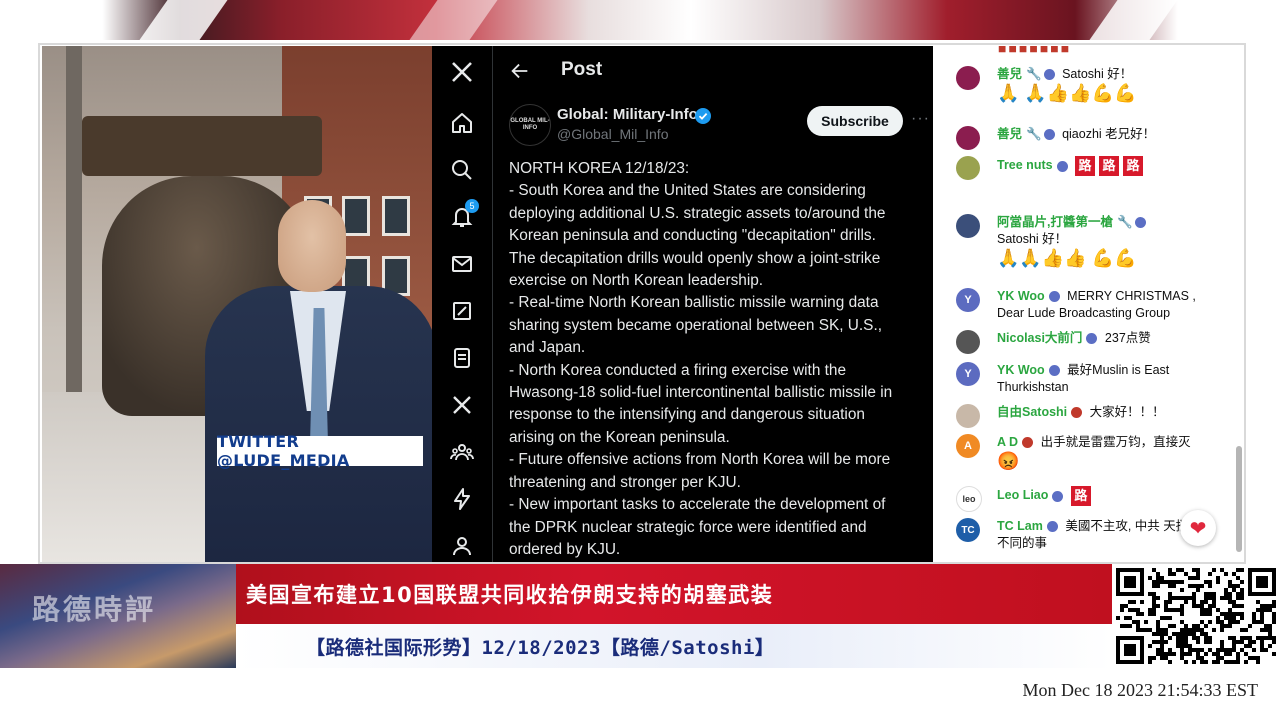  I want to click on post-line: NORTH KOREA 12/18/23:, so click(599, 168).